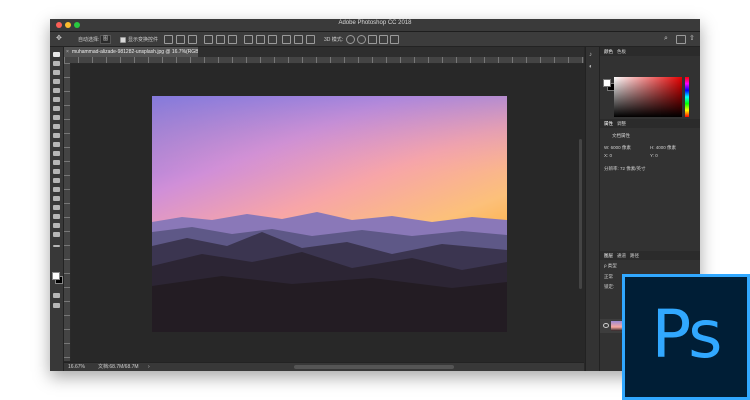 Image resolution: width=750 pixels, height=400 pixels. I want to click on type-tool-icon, so click(56, 198).